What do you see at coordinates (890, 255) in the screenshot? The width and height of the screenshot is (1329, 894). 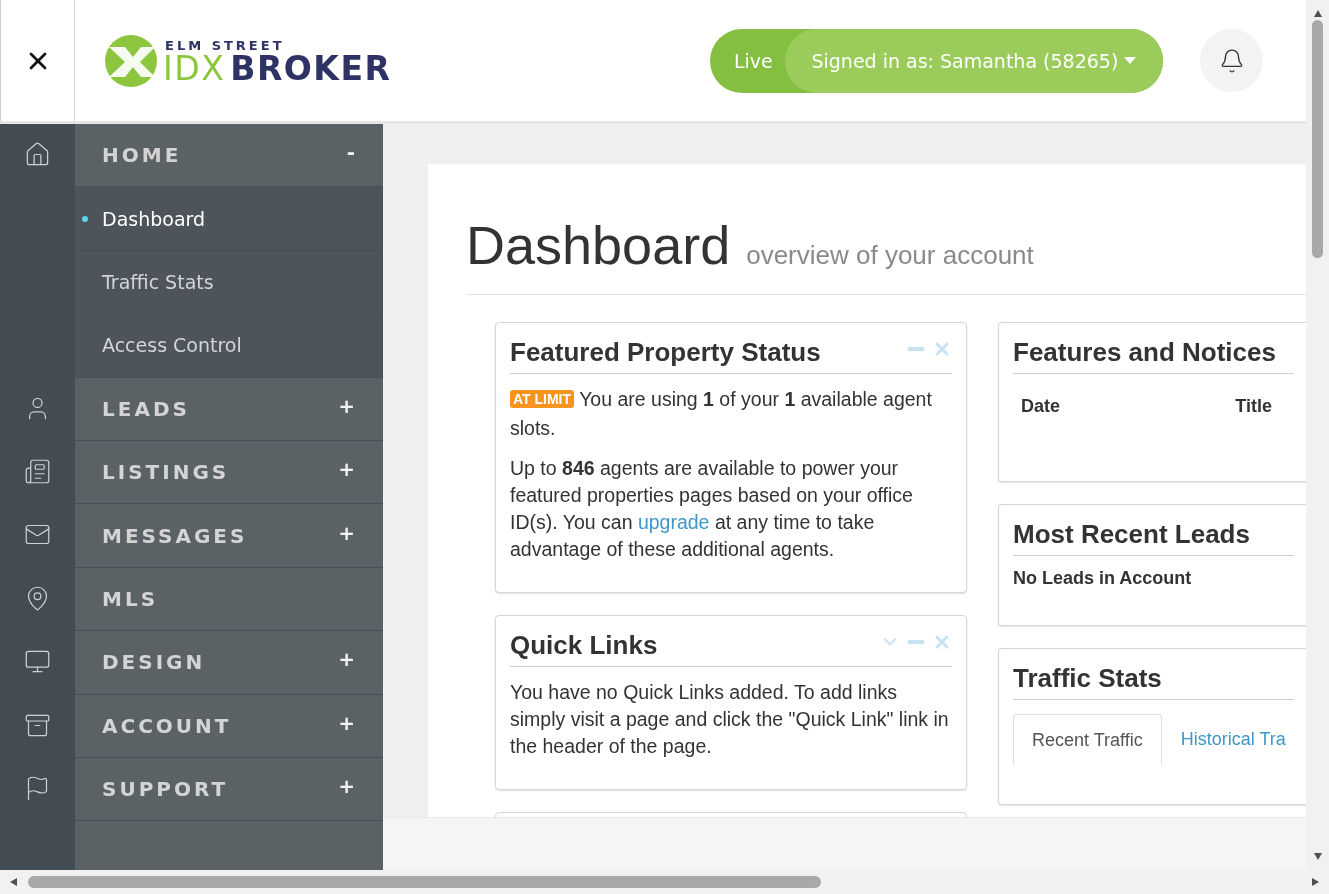 I see `page-subtitle: overview of your account` at bounding box center [890, 255].